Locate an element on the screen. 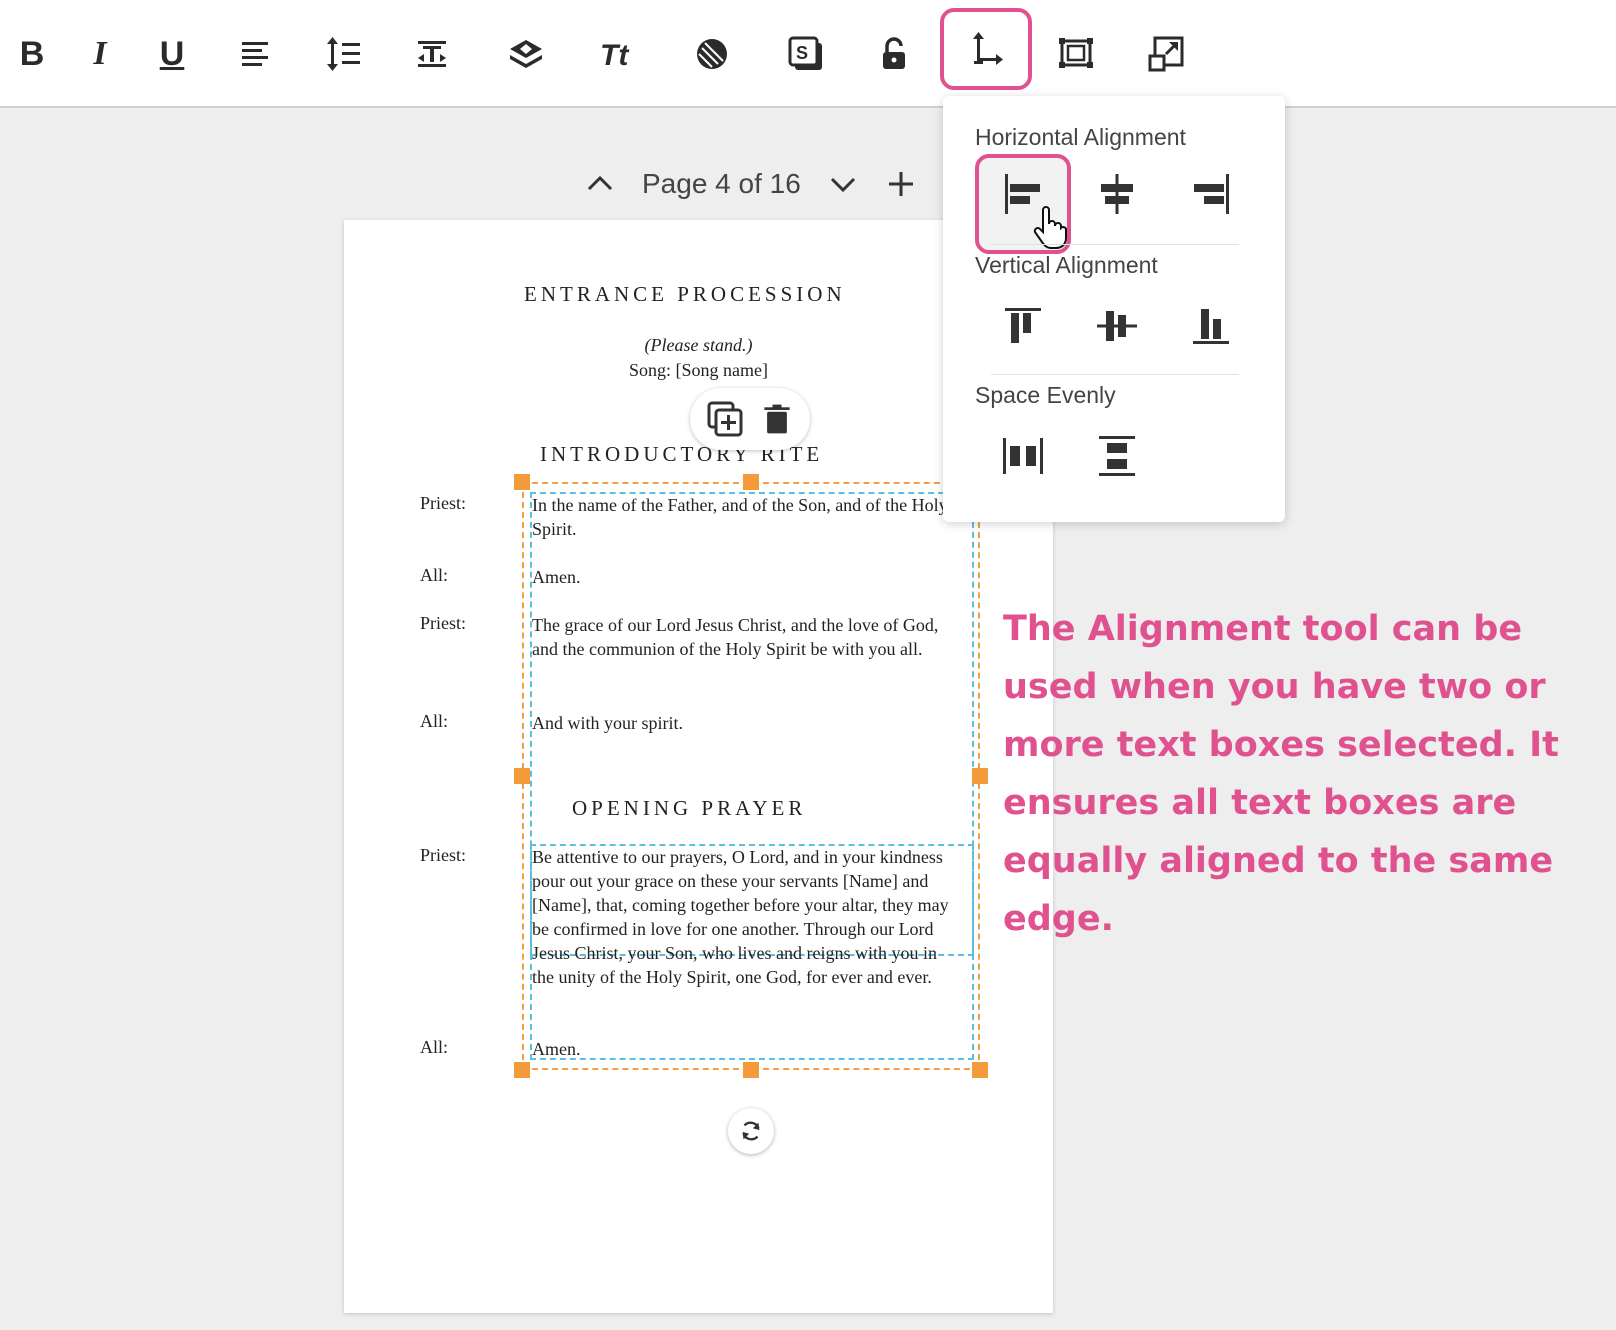  next-page-button is located at coordinates (843, 184).